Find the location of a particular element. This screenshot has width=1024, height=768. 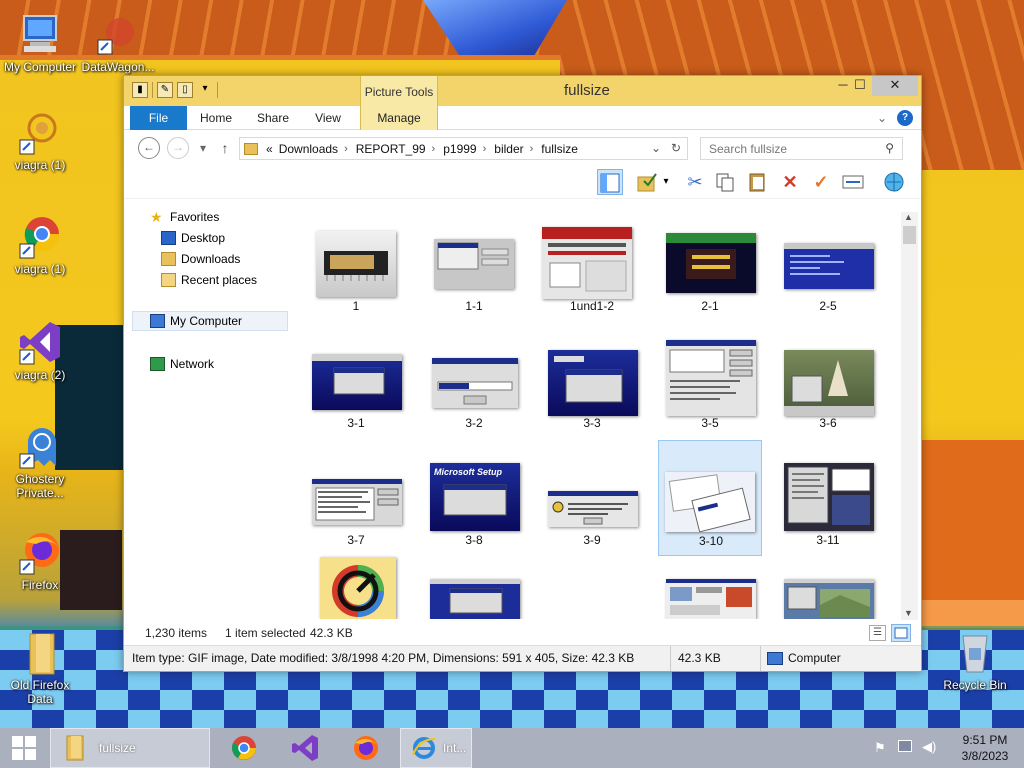

desktop-icon-recycle-bin: Recycle Bin is located at coordinates (975, 660).